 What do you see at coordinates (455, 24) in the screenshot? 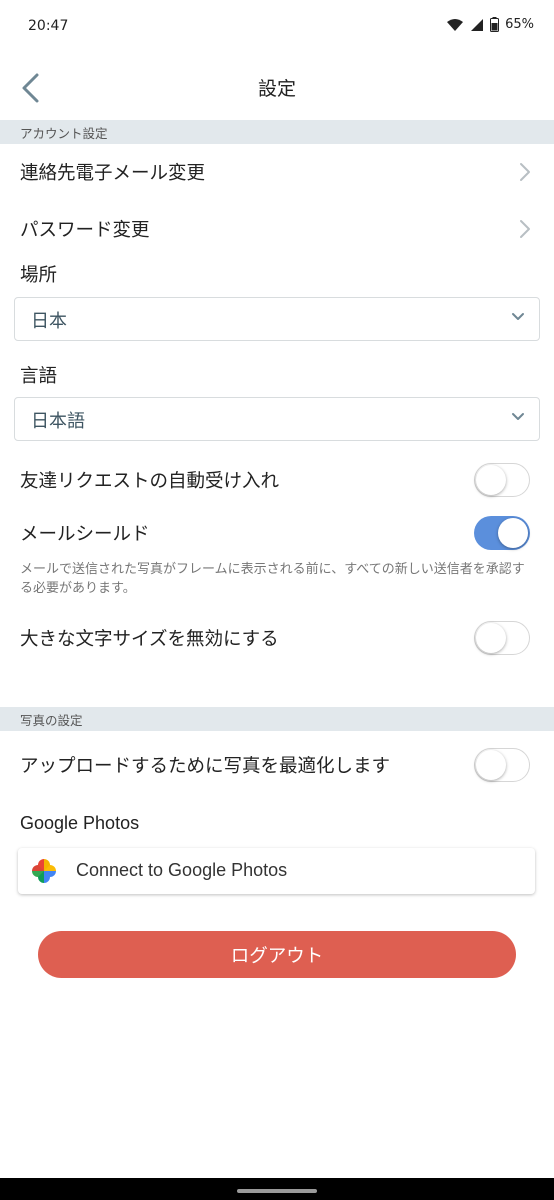
I see `wifi-icon` at bounding box center [455, 24].